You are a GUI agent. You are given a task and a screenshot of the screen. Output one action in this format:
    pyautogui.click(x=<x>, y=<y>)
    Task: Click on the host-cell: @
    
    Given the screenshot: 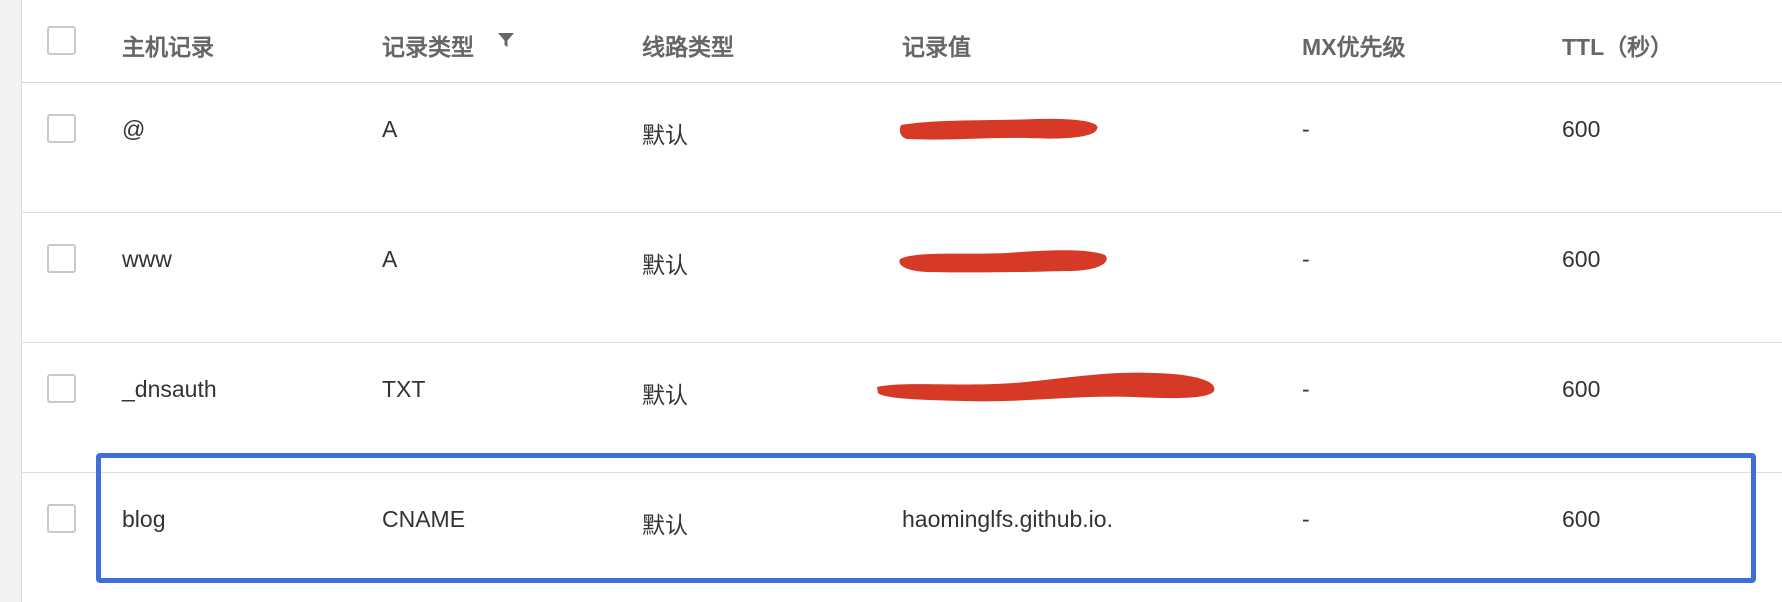 What is the action you would take?
    pyautogui.click(x=134, y=129)
    